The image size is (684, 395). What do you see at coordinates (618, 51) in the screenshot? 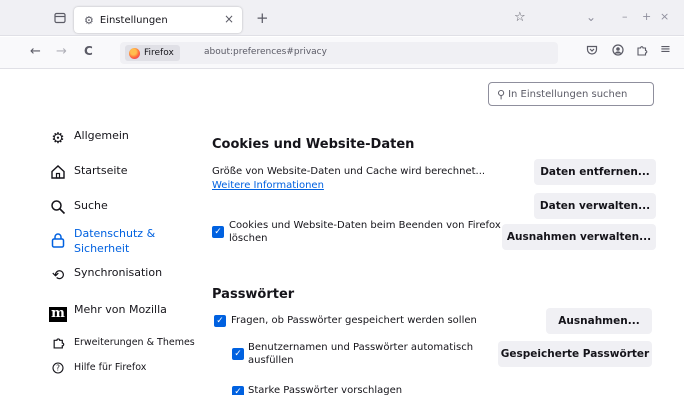
I see `account-icon` at bounding box center [618, 51].